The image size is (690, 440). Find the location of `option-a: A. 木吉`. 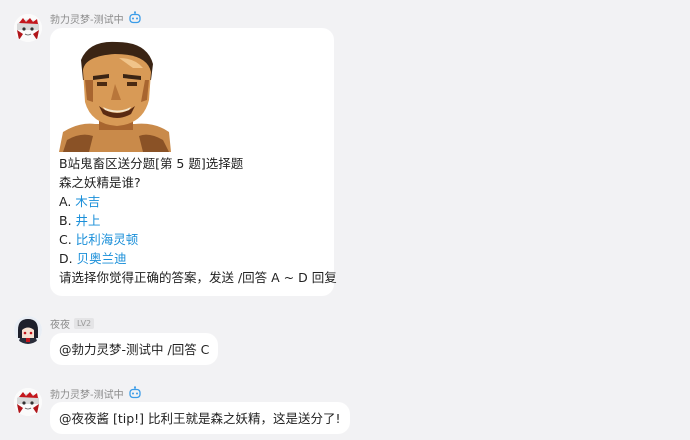

option-a: A. 木吉 is located at coordinates (192, 201).